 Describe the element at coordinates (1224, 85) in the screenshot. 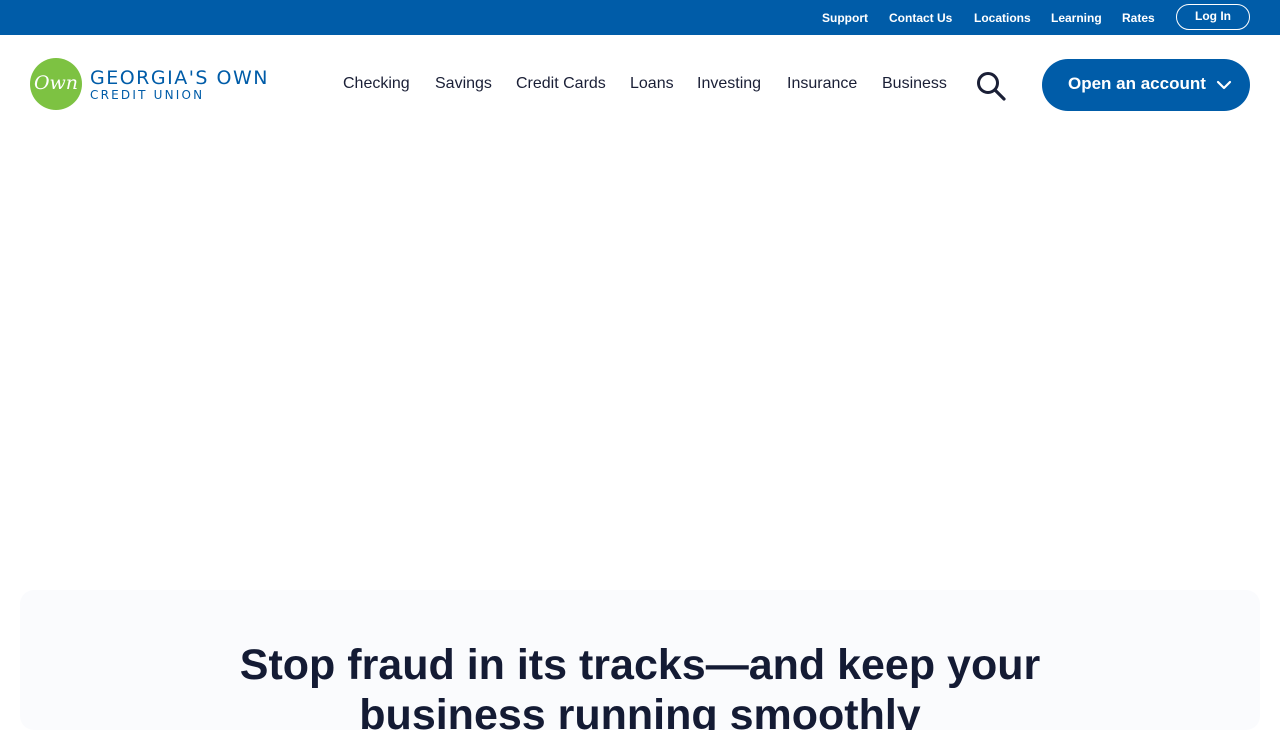

I see `chevron-down-icon` at that location.